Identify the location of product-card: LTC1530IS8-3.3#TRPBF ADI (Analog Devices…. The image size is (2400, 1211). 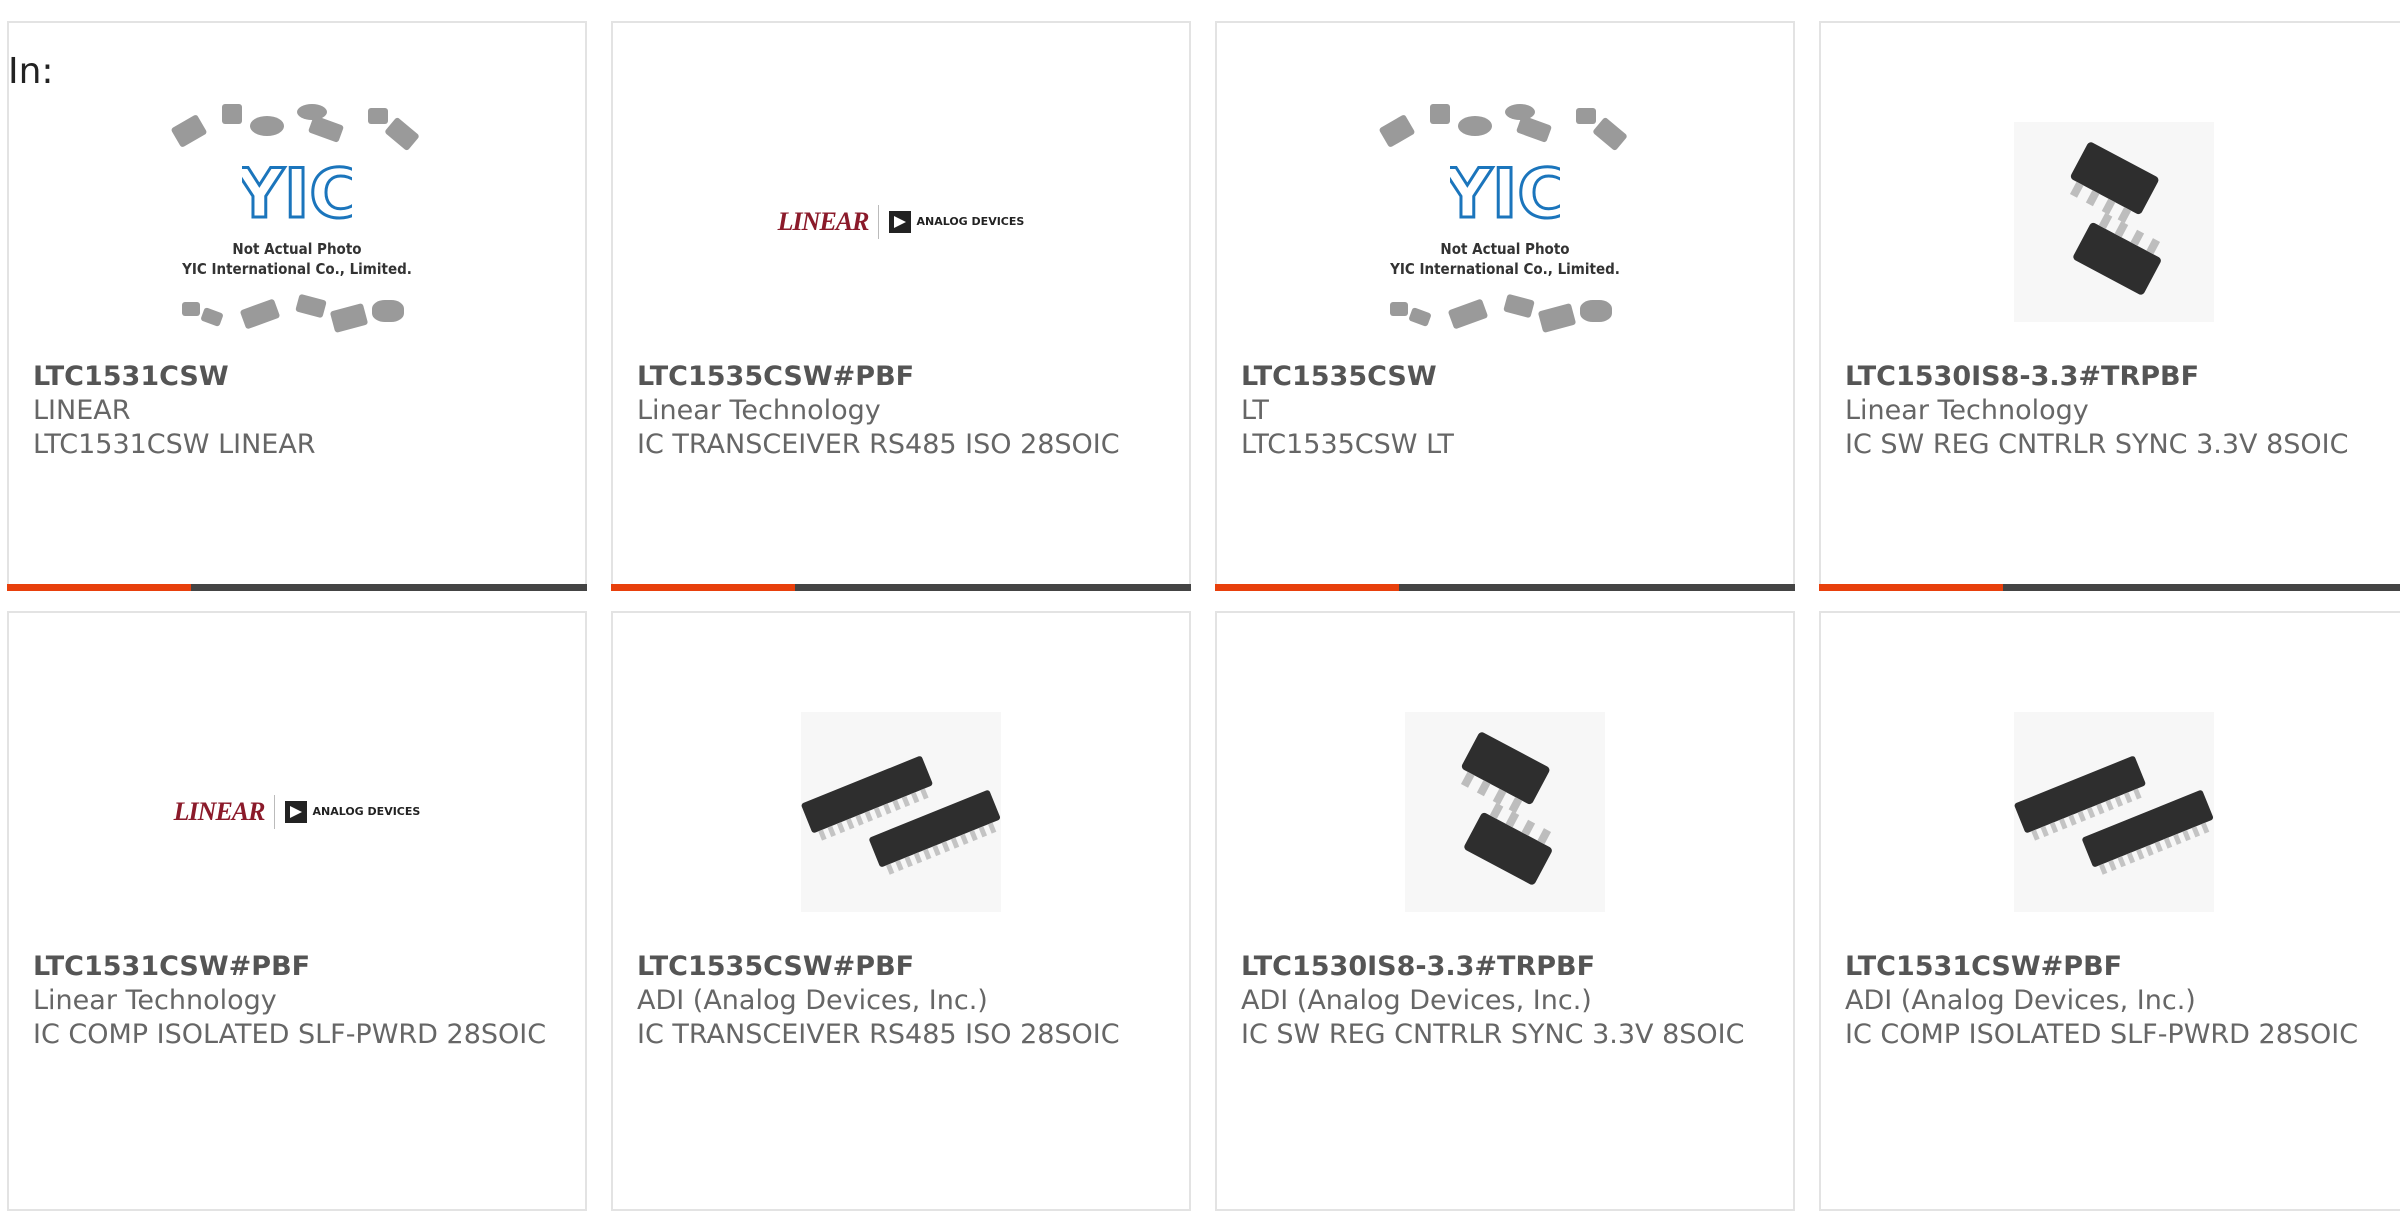
(1505, 911).